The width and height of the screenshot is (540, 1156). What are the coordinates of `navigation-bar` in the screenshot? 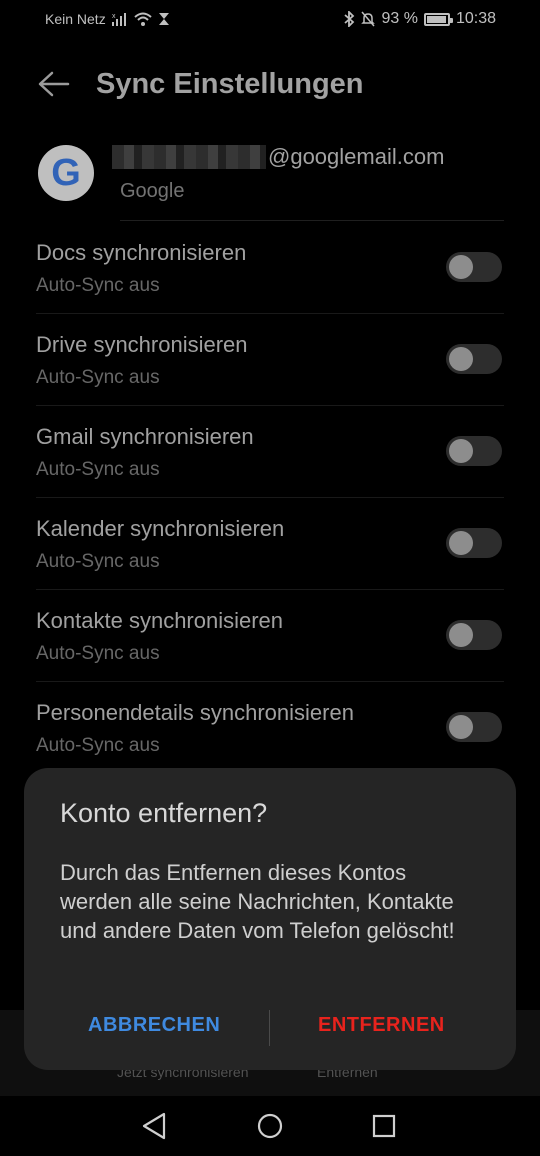 It's located at (270, 1126).